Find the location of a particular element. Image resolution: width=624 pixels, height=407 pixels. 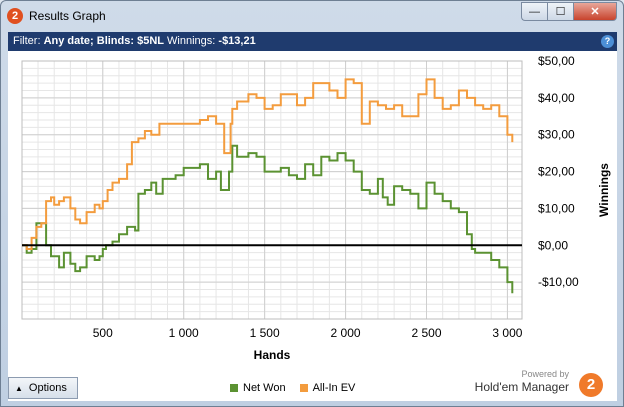

legend-swatch-all-in-ev is located at coordinates (303, 388).